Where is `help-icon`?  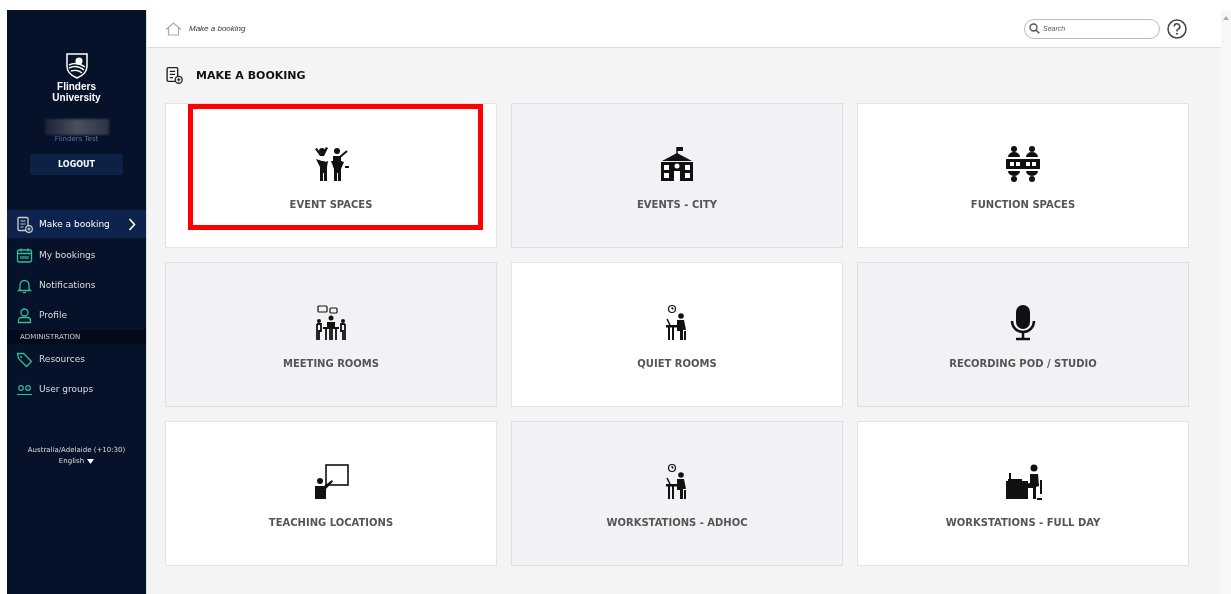 help-icon is located at coordinates (1177, 28).